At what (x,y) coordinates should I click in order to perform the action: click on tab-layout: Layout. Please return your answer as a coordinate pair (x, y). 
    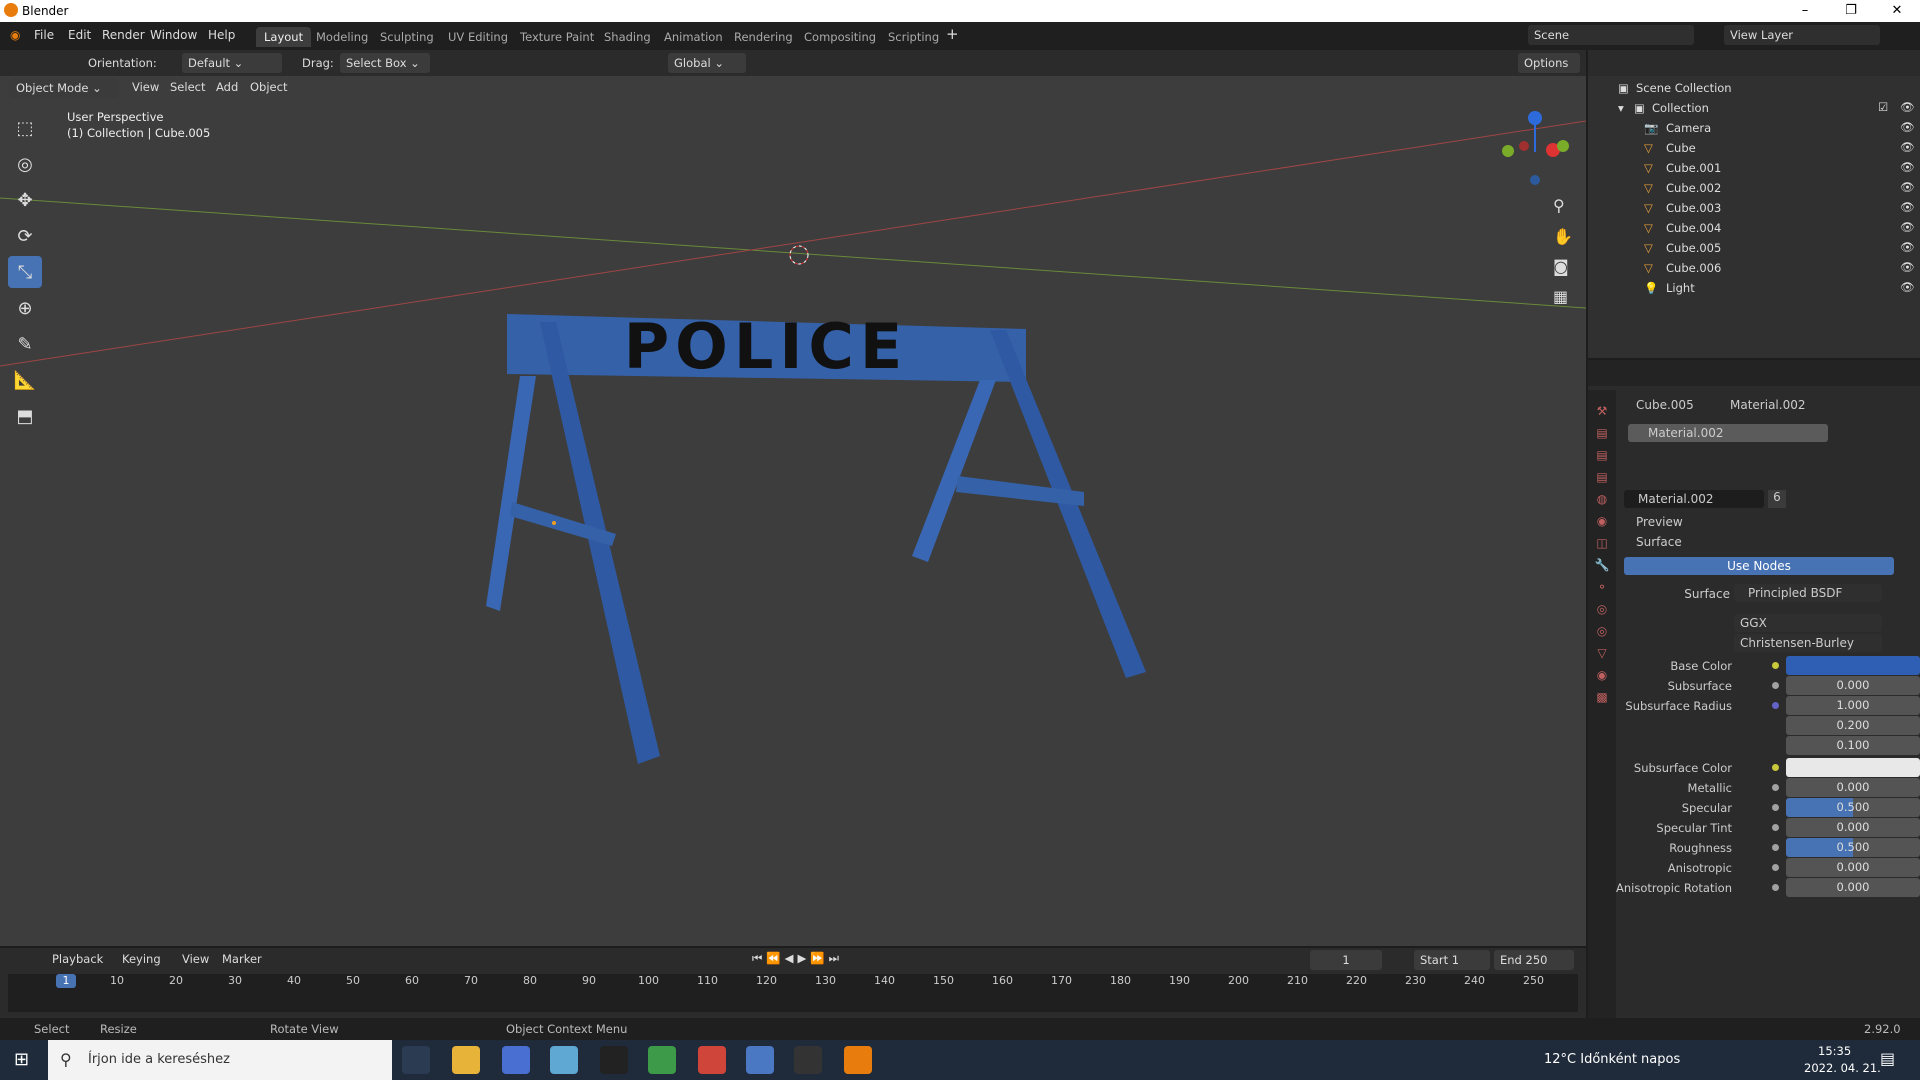
    Looking at the image, I should click on (284, 37).